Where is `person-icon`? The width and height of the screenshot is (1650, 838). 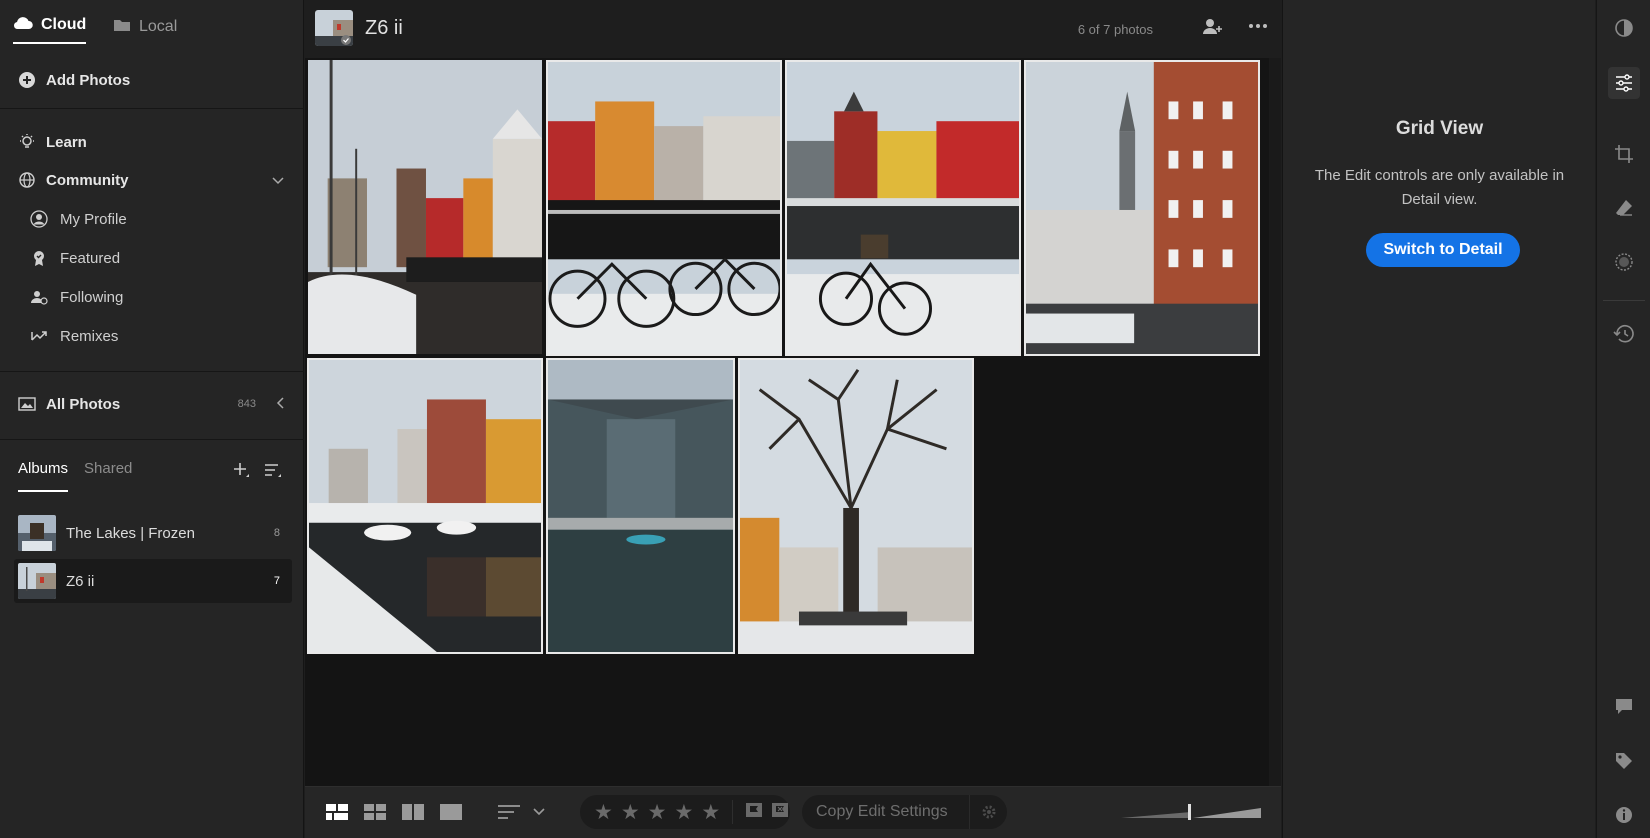 person-icon is located at coordinates (39, 219).